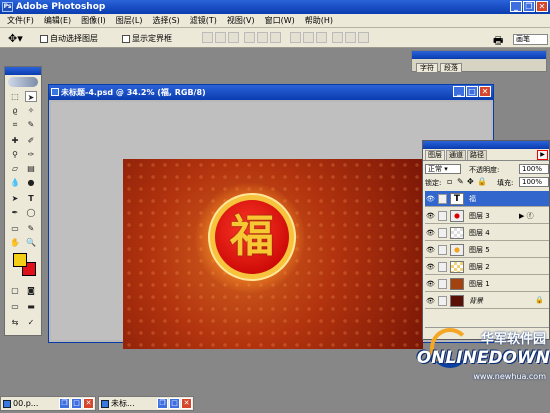 Image resolution: width=550 pixels, height=413 pixels. Describe the element at coordinates (31, 110) in the screenshot. I see `magic-wand-icon: ✧` at that location.